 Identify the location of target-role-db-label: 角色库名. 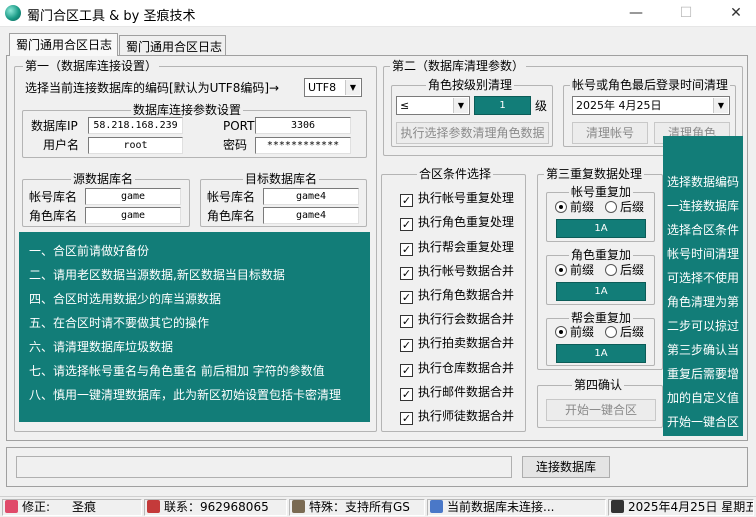
(231, 216).